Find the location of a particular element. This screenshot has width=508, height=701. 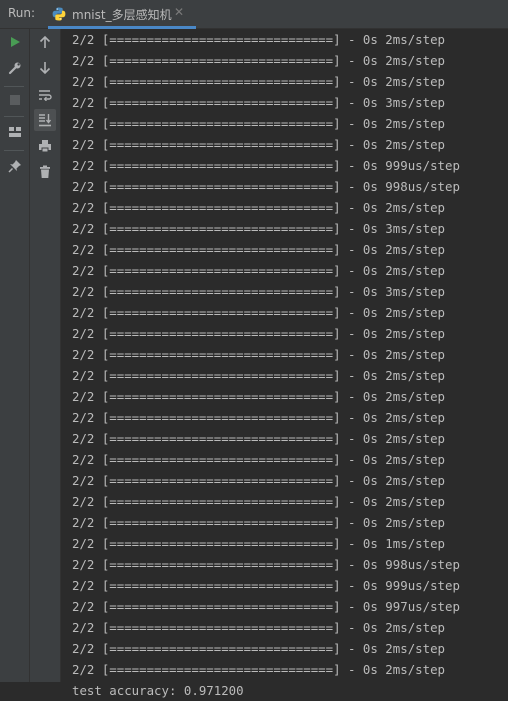

pin-icon is located at coordinates (14, 166).